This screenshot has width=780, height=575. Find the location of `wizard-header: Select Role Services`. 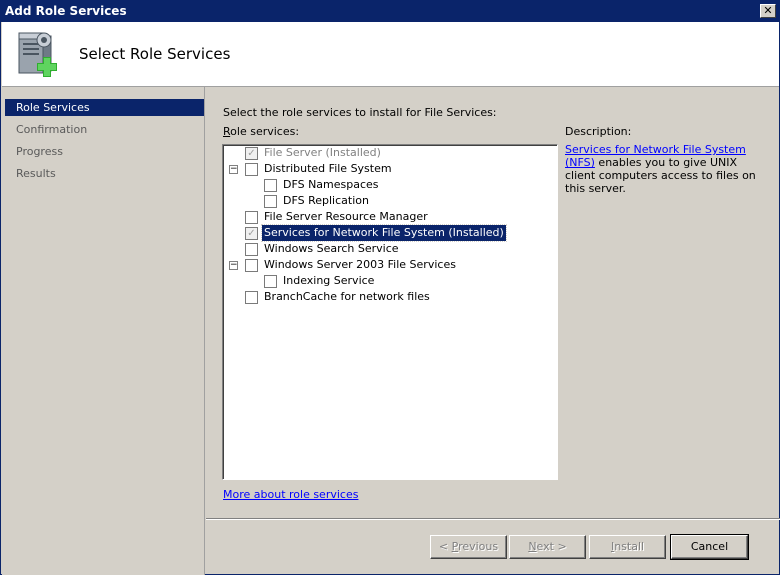

wizard-header: Select Role Services is located at coordinates (390, 54).